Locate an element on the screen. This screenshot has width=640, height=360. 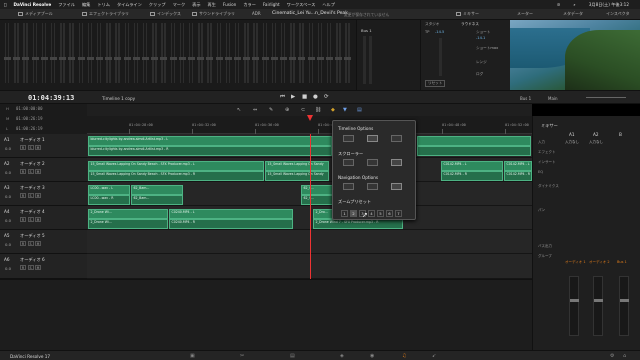
sound-library-button: サウンドライブラリ is located at coordinates (213, 14).